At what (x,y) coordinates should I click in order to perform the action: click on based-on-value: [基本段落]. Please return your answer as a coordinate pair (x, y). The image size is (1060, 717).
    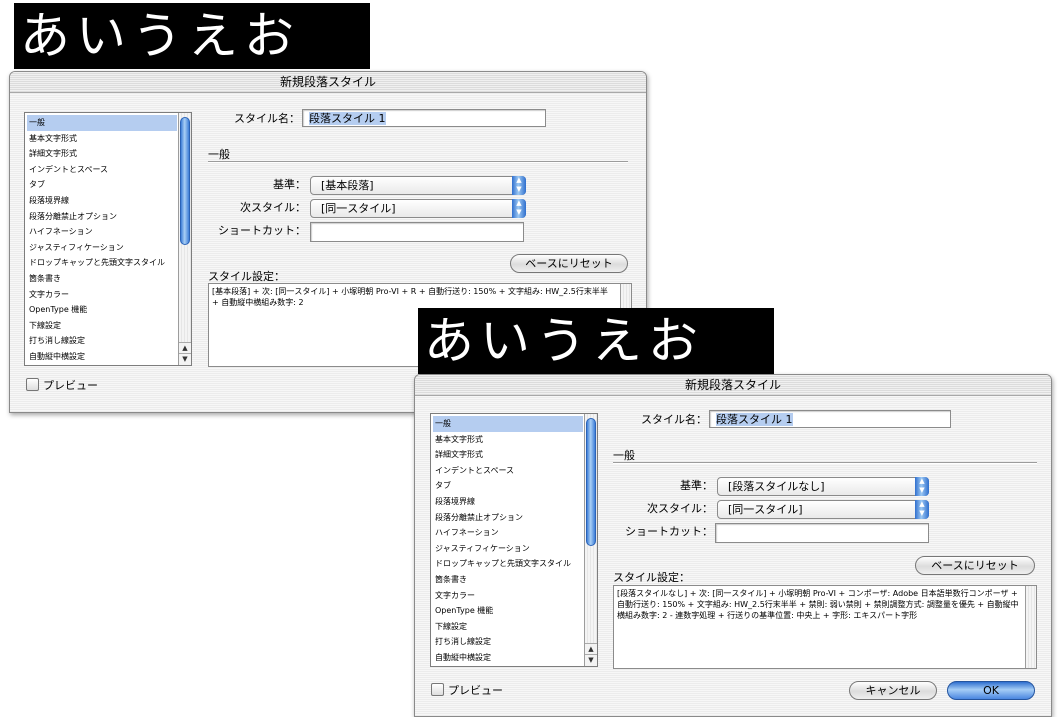
    Looking at the image, I should click on (347, 185).